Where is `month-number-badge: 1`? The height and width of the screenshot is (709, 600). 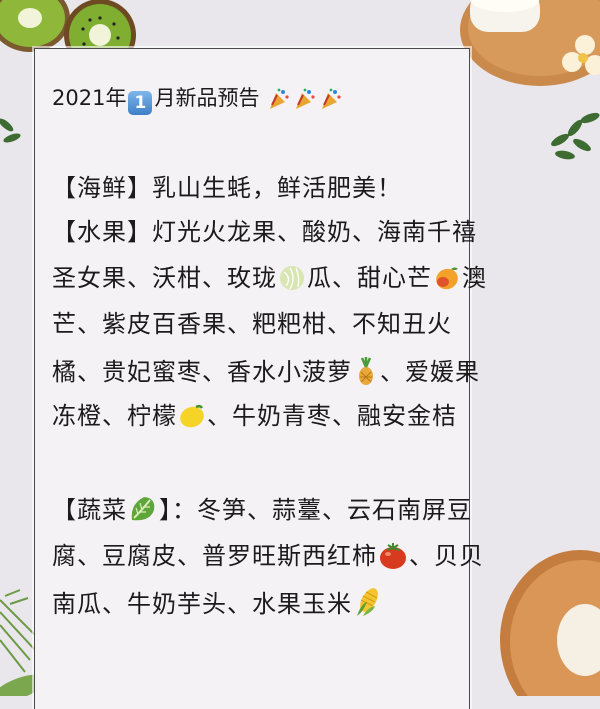 month-number-badge: 1 is located at coordinates (140, 103).